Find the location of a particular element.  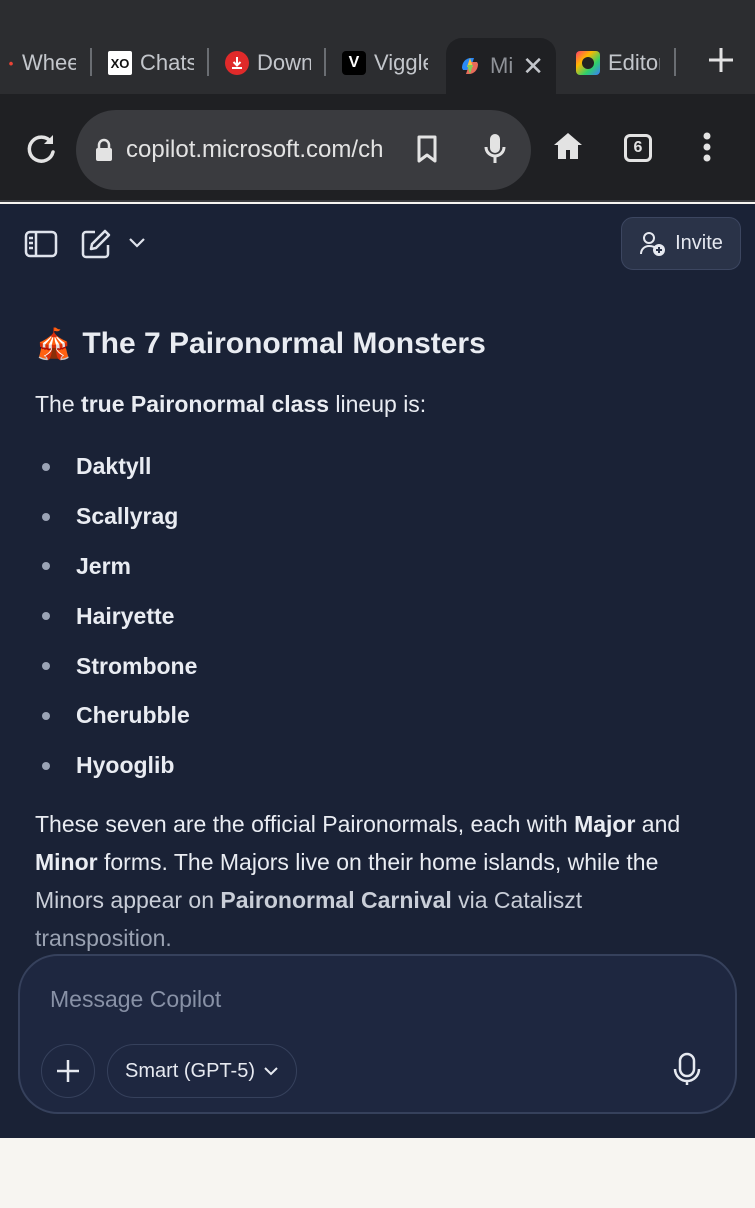

tab-copilot-active: Mi ✕ is located at coordinates (501, 66).